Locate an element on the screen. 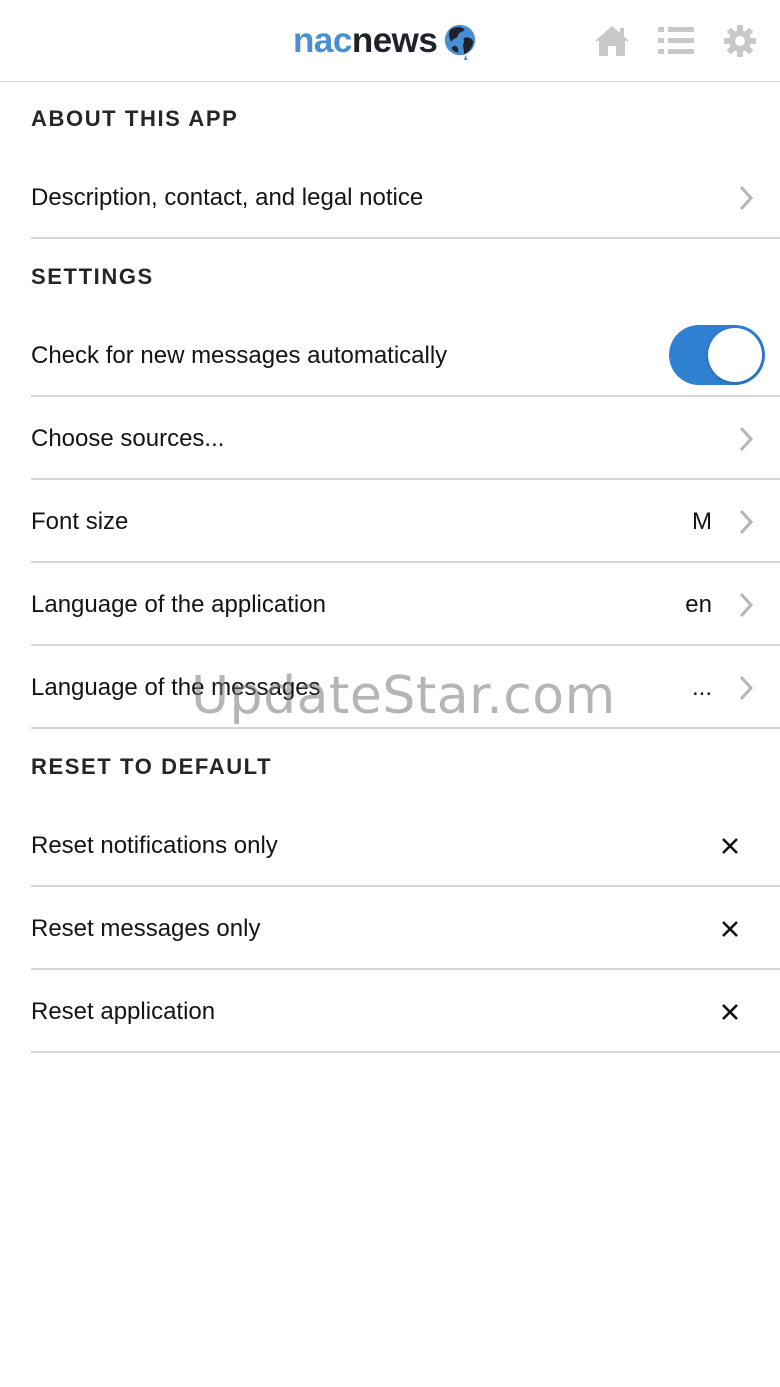  section-title-reset: RESET TO DEFAULT is located at coordinates (152, 766).